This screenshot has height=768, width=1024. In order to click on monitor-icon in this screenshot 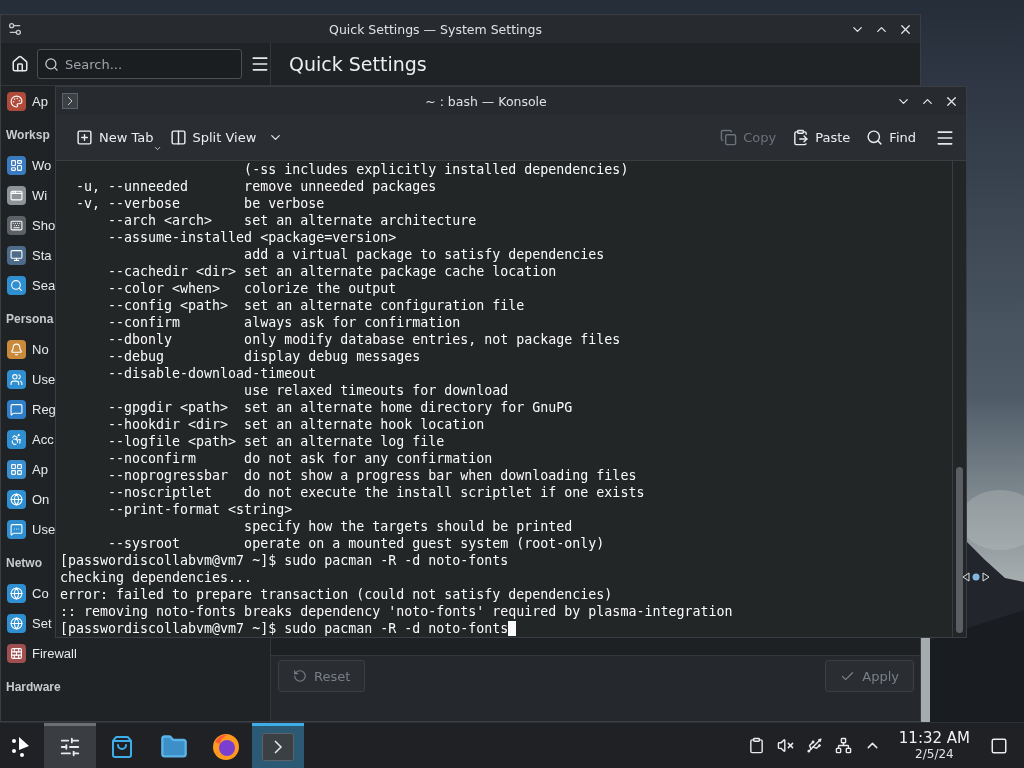, I will do `click(16, 255)`.